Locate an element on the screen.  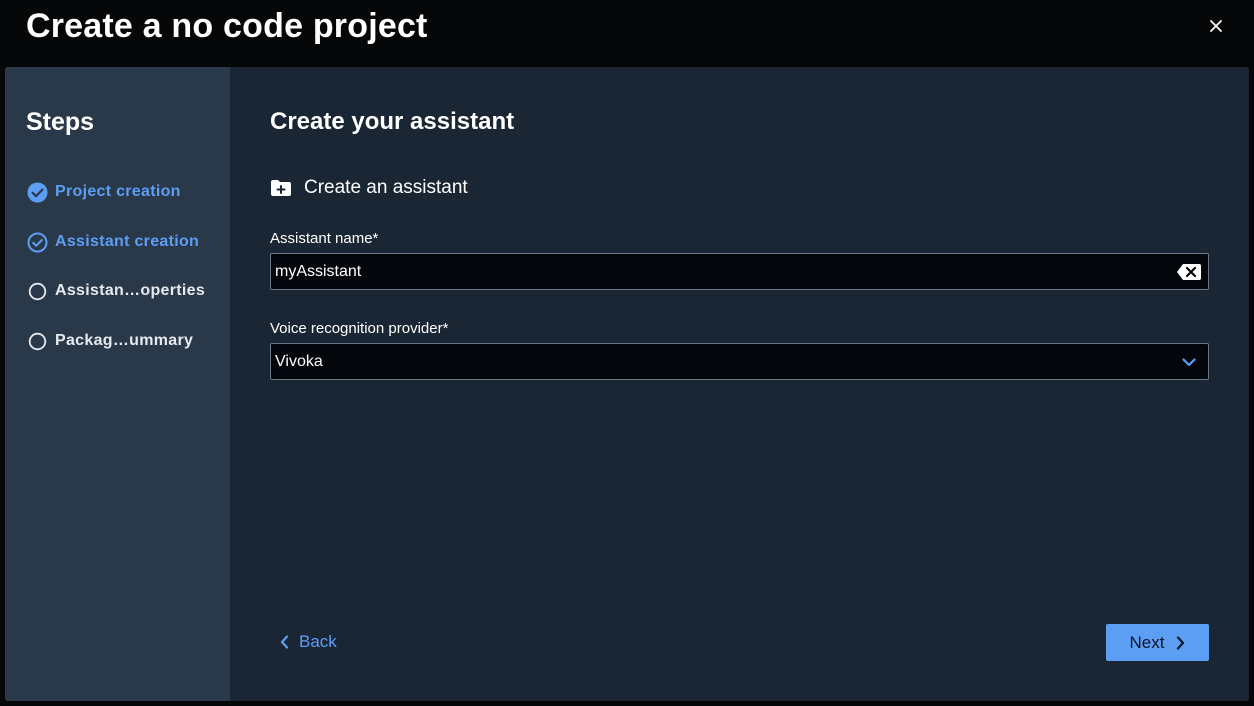
step-label: Assistan…operties is located at coordinates (130, 290).